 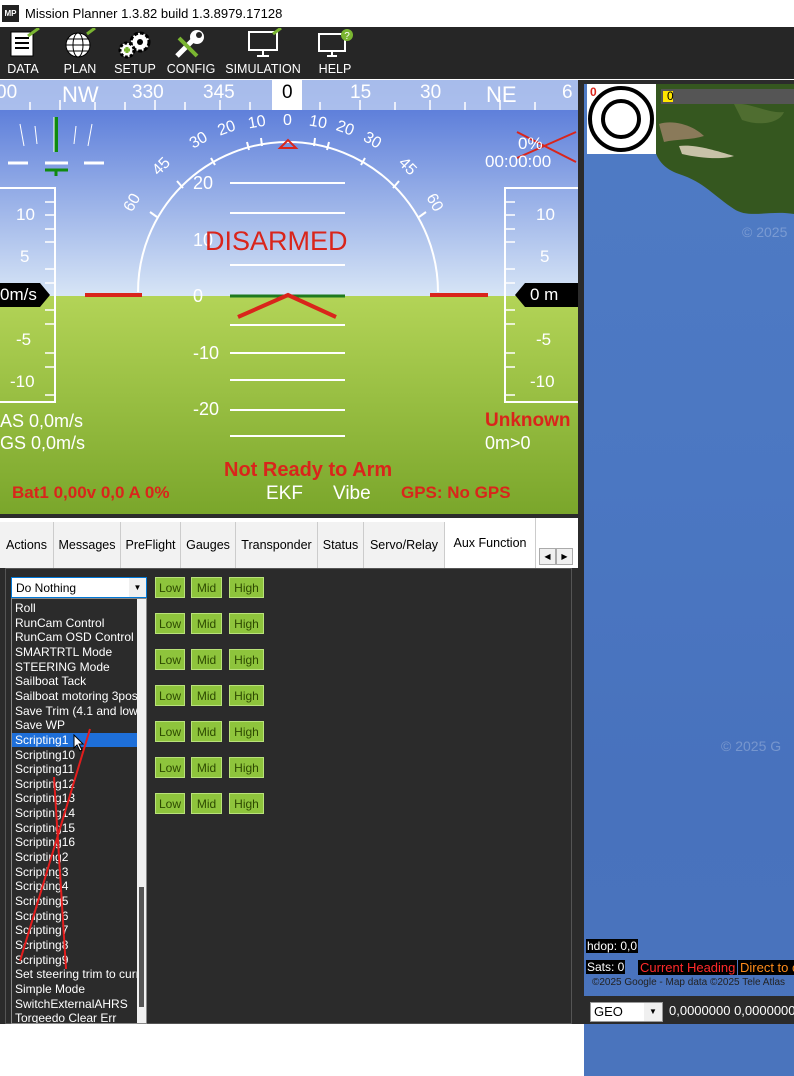 What do you see at coordinates (80, 53) in the screenshot?
I see `menu-plan-button: PLAN` at bounding box center [80, 53].